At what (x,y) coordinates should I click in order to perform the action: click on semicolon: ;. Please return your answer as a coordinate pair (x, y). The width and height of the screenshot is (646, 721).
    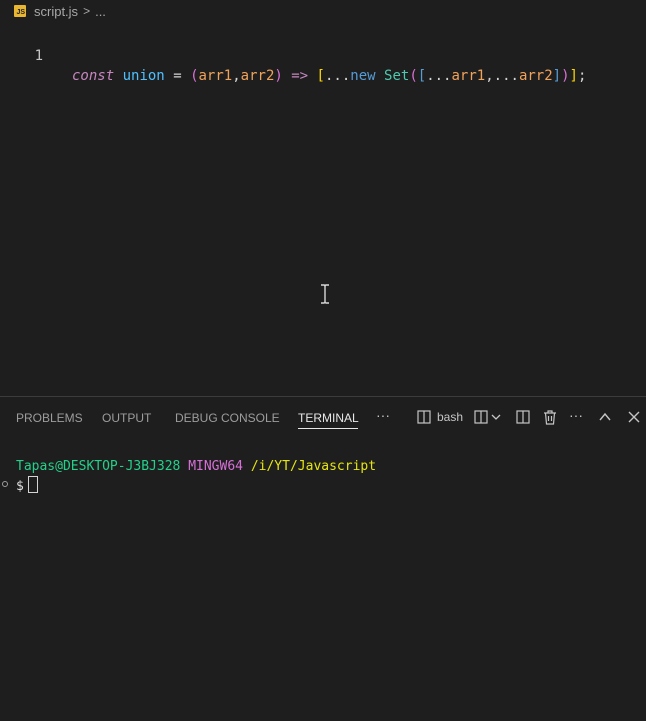
    Looking at the image, I should click on (582, 76).